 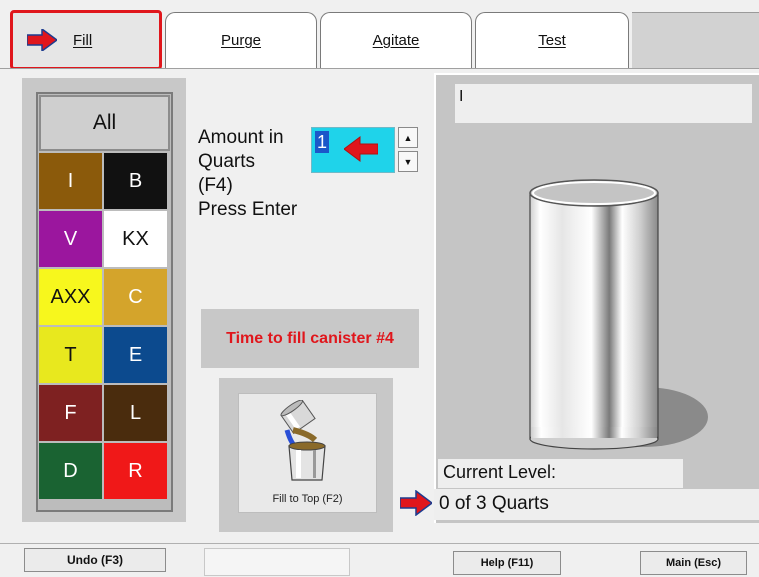 I want to click on color-swatch-label: I, so click(x=70, y=180).